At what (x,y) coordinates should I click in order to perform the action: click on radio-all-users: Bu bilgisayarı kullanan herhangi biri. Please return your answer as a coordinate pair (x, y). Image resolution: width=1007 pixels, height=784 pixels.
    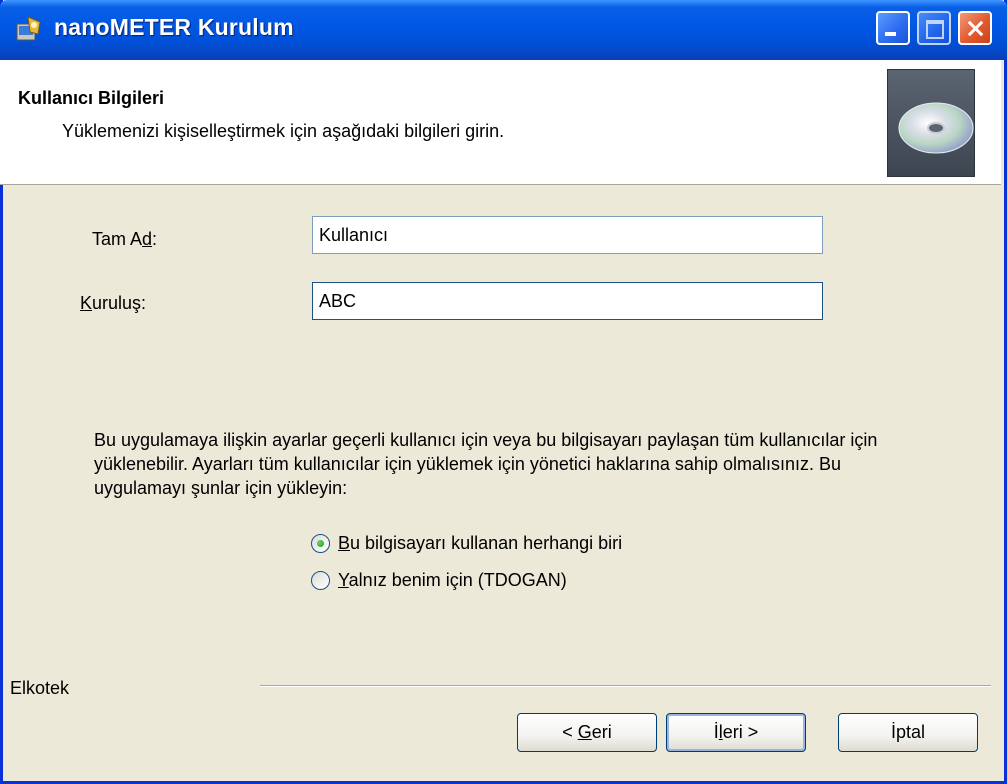
    Looking at the image, I should click on (466, 543).